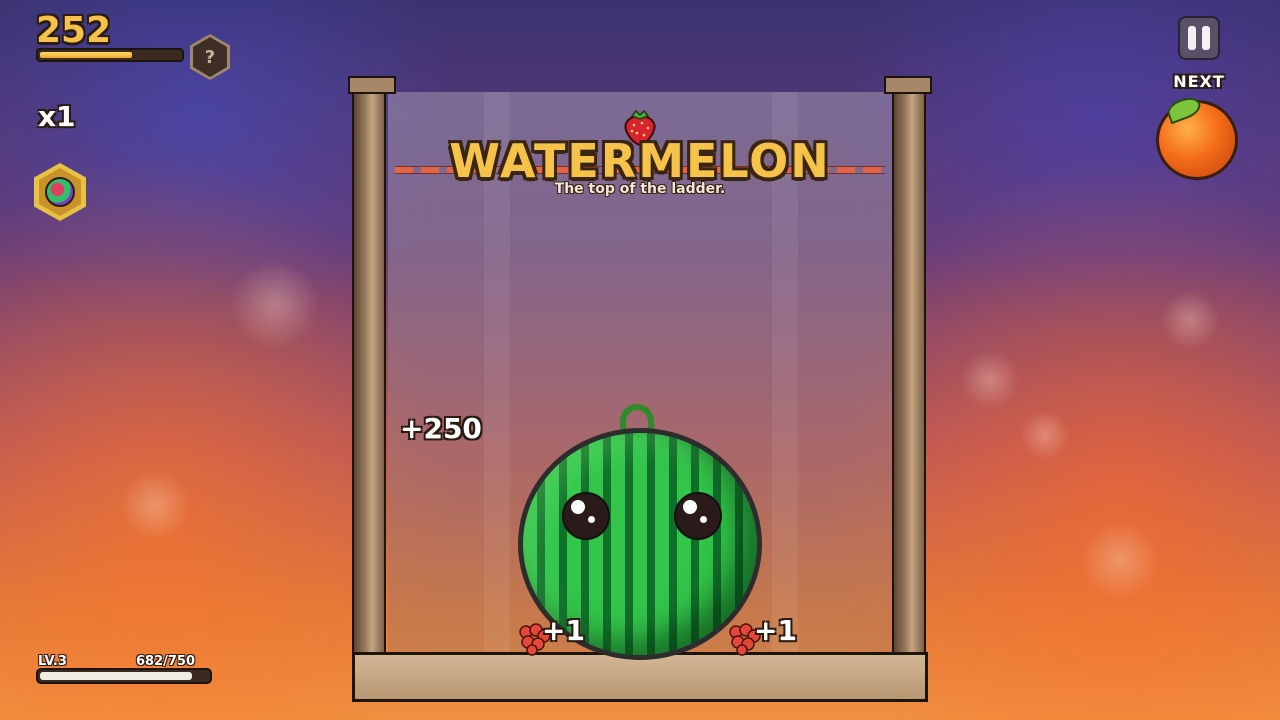 This screenshot has width=1280, height=720. I want to click on left-wall, so click(369, 379).